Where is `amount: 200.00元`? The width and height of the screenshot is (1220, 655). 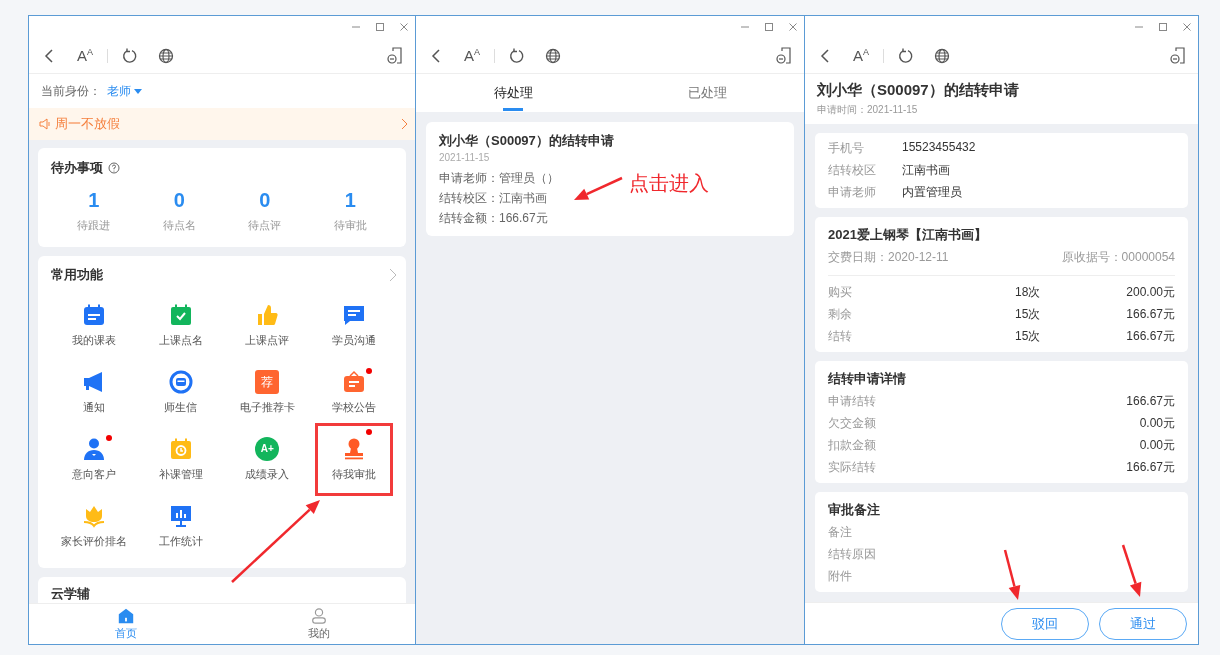 amount: 200.00元 is located at coordinates (1150, 292).